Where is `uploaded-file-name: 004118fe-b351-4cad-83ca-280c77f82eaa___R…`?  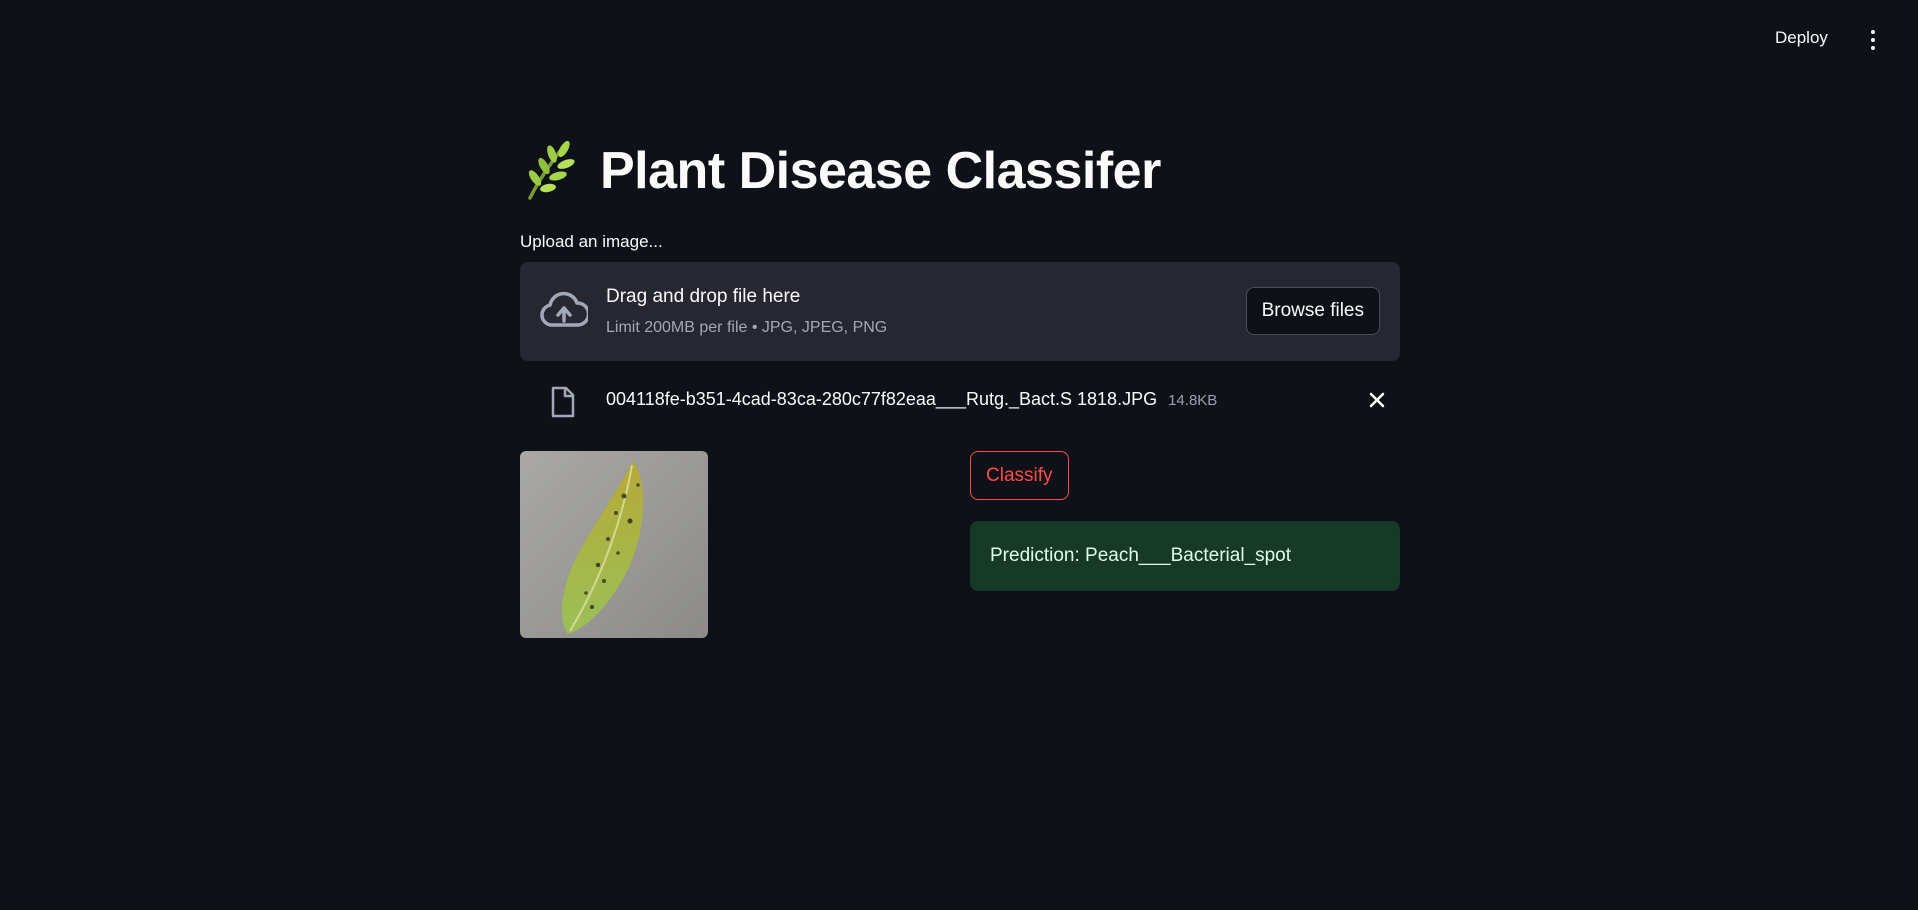
uploaded-file-name: 004118fe-b351-4cad-83ca-280c77f82eaa___R… is located at coordinates (911, 399).